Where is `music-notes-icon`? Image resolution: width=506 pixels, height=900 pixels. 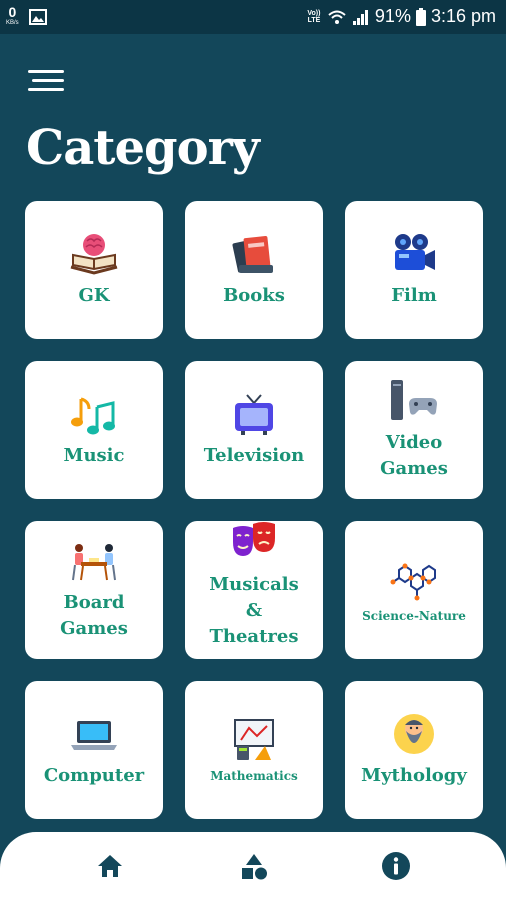
music-notes-icon is located at coordinates (93, 416).